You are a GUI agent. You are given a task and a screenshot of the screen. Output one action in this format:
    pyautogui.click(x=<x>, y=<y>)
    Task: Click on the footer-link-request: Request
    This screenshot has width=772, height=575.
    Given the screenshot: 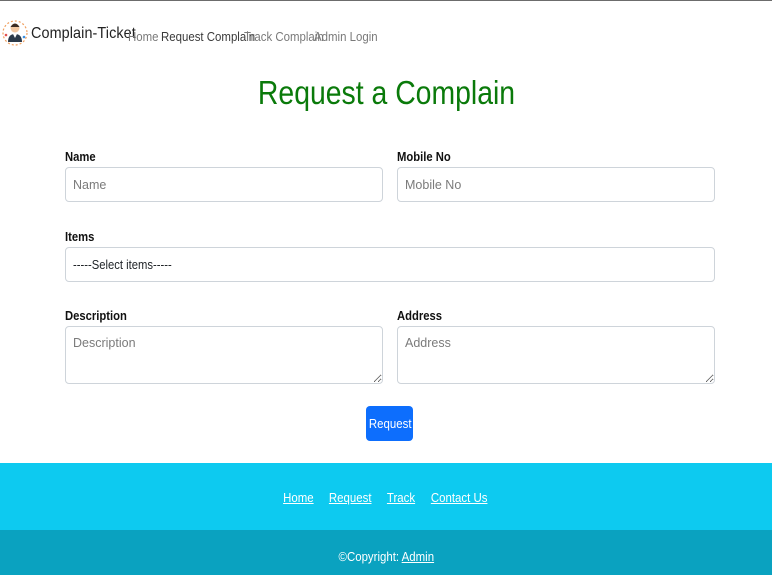 What is the action you would take?
    pyautogui.click(x=350, y=497)
    